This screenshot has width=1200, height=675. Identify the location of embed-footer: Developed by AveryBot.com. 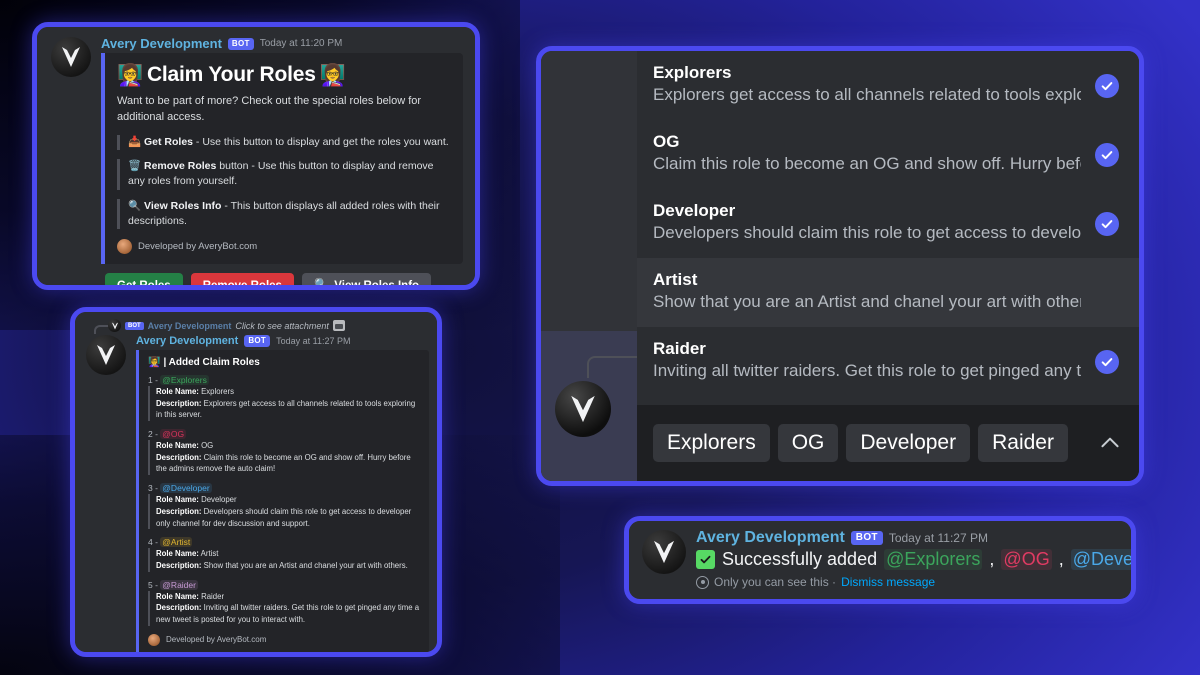
(284, 639).